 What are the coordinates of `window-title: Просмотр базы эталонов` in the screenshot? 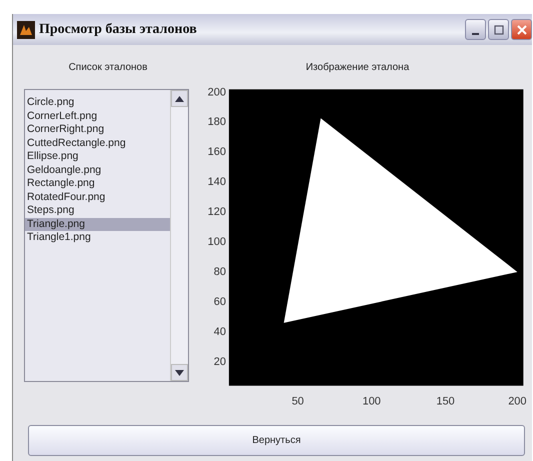 It's located at (118, 30).